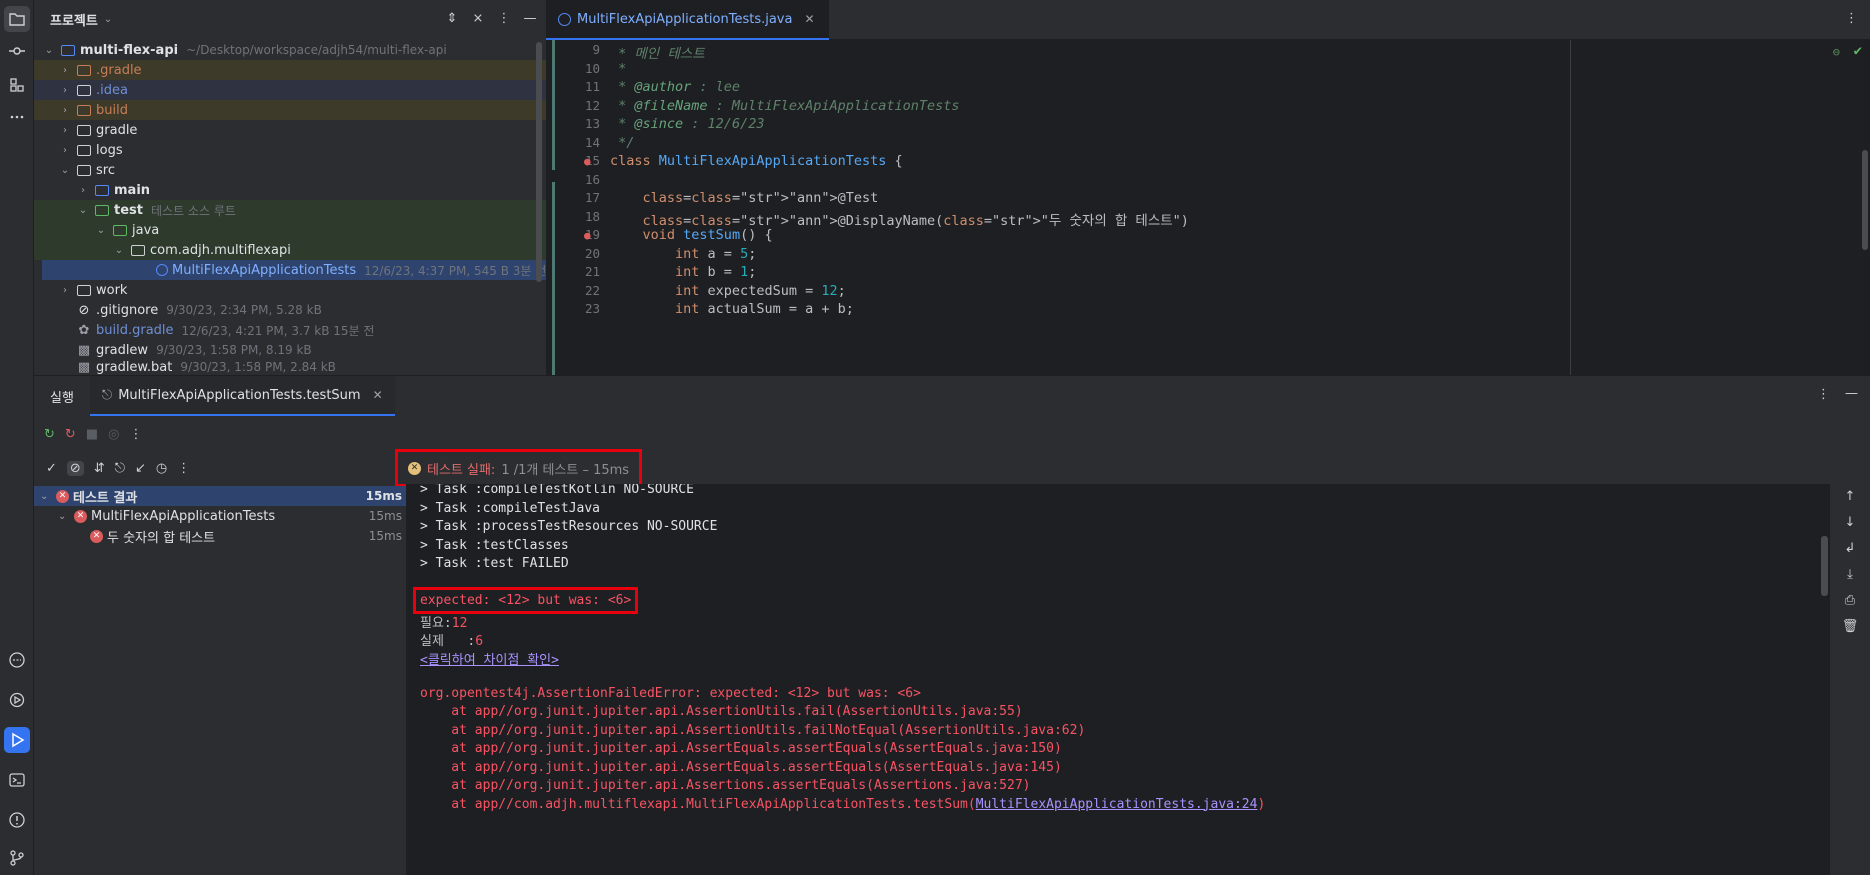 The width and height of the screenshot is (1870, 875). I want to click on show-passed-icon: ✓, so click(51, 468).